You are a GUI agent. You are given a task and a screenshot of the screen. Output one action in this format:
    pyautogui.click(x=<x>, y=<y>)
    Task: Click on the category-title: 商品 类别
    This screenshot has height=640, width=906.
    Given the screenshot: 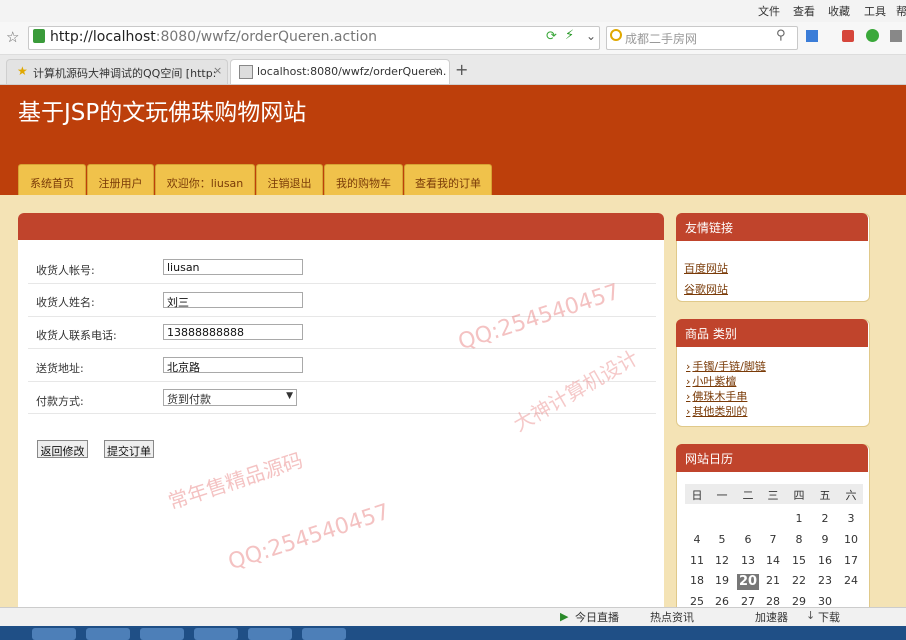 What is the action you would take?
    pyautogui.click(x=772, y=333)
    